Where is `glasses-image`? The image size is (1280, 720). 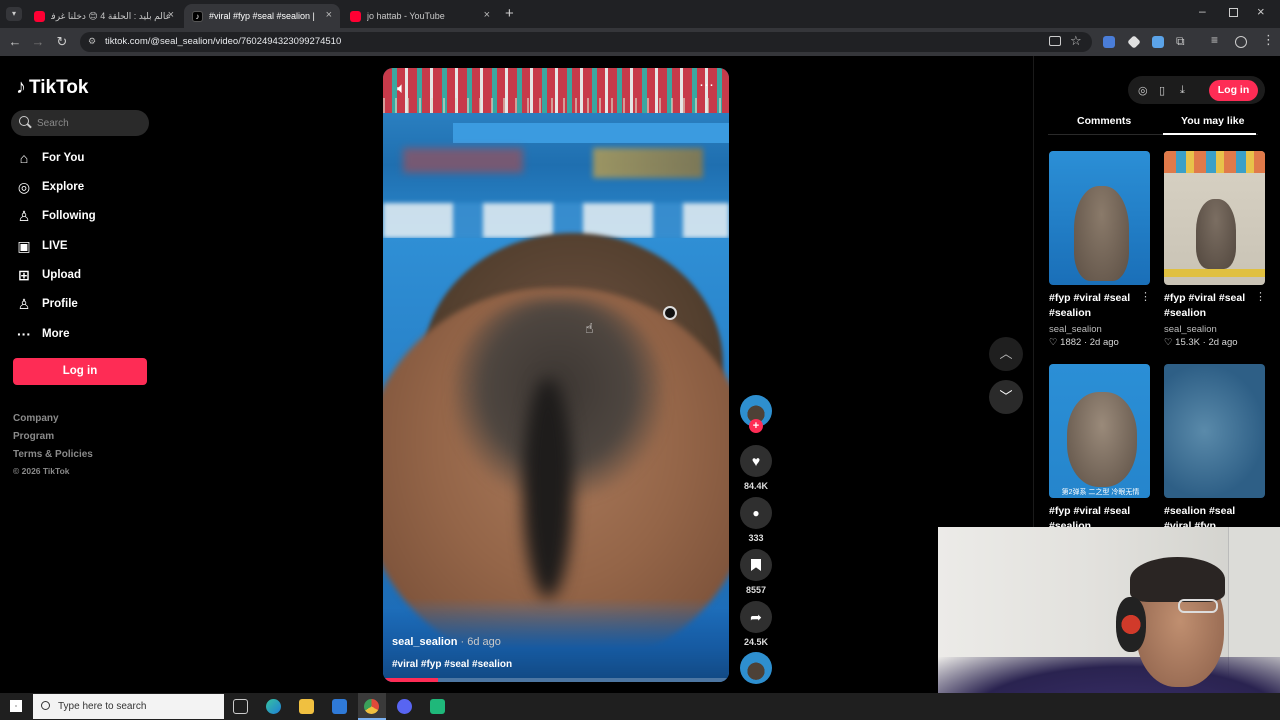 glasses-image is located at coordinates (1198, 606).